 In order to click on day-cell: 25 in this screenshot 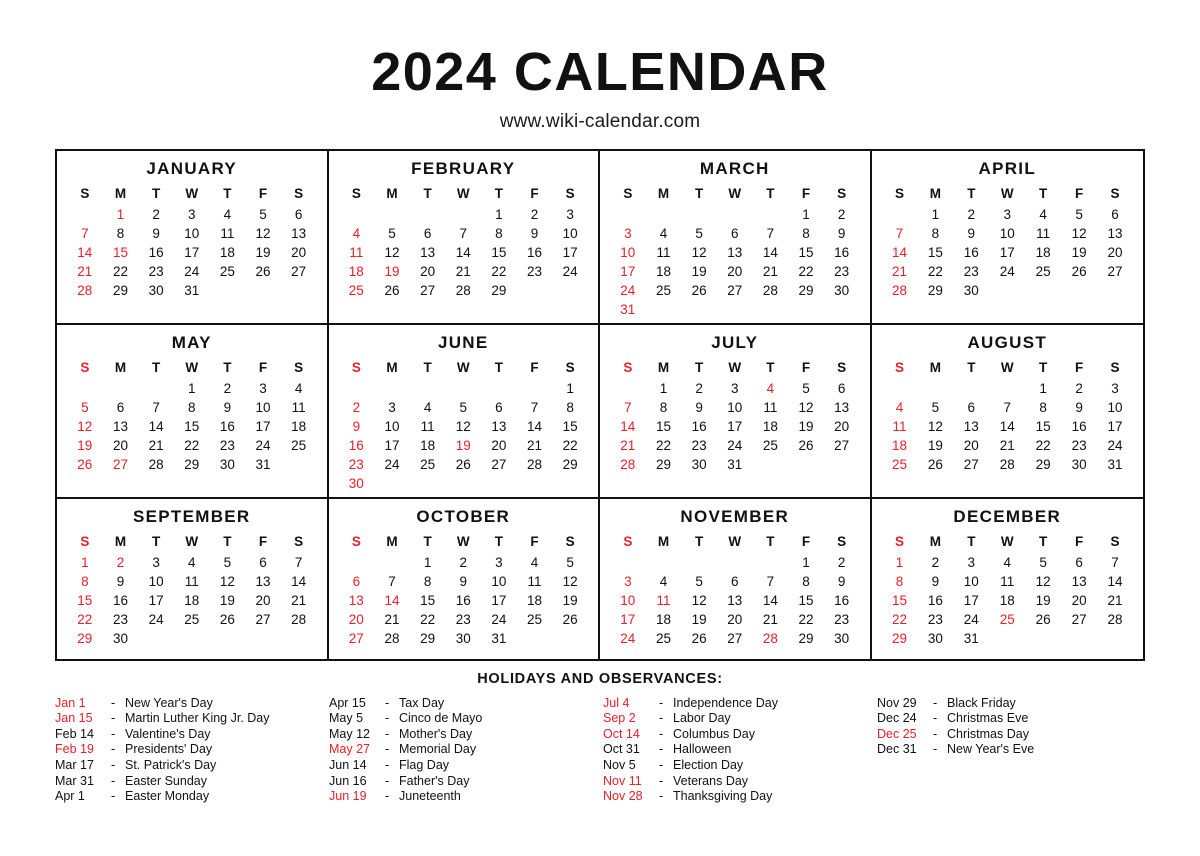, I will do `click(900, 464)`.